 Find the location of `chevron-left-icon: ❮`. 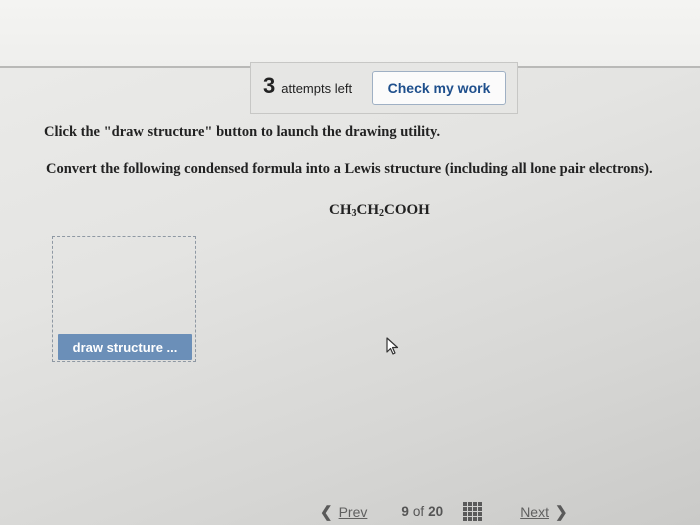

chevron-left-icon: ❮ is located at coordinates (326, 512).